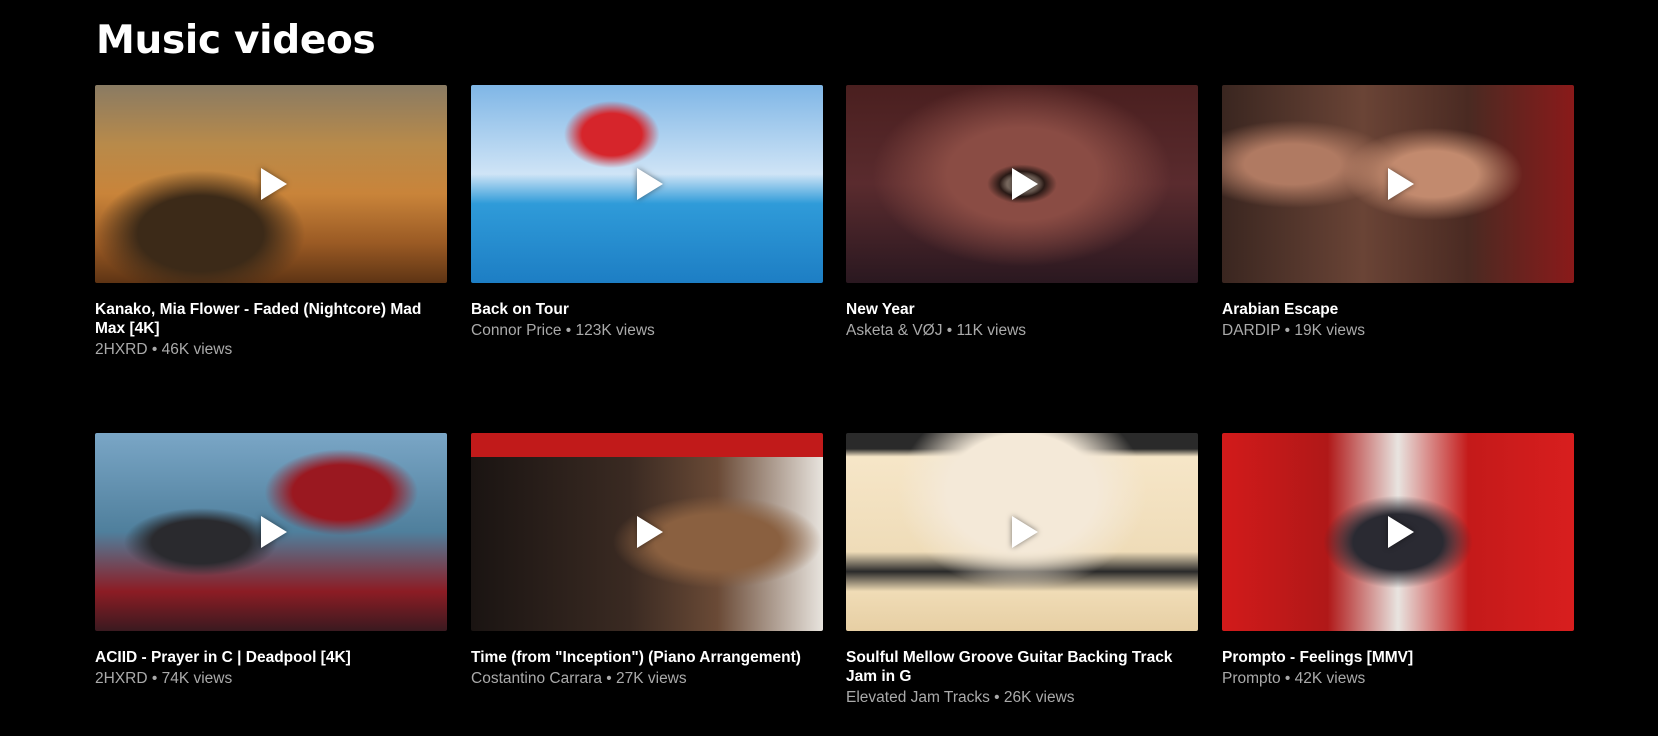  I want to click on video-title: New Year, so click(1022, 309).